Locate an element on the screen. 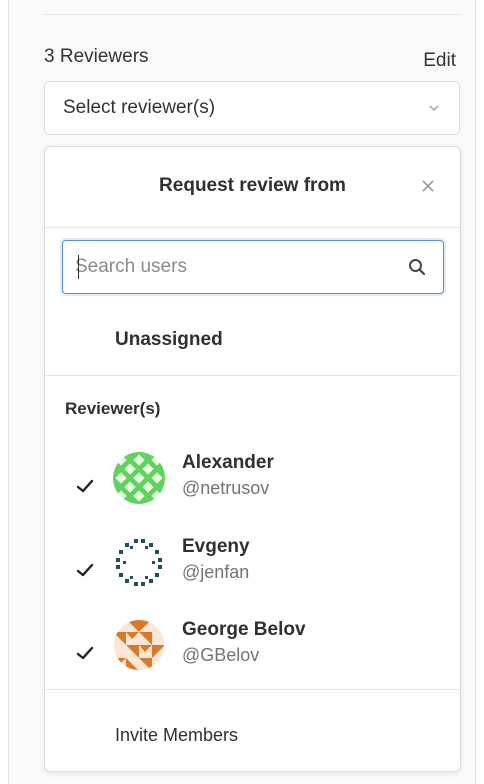 This screenshot has height=784, width=484. unassigned-option: Unassigned is located at coordinates (252, 342).